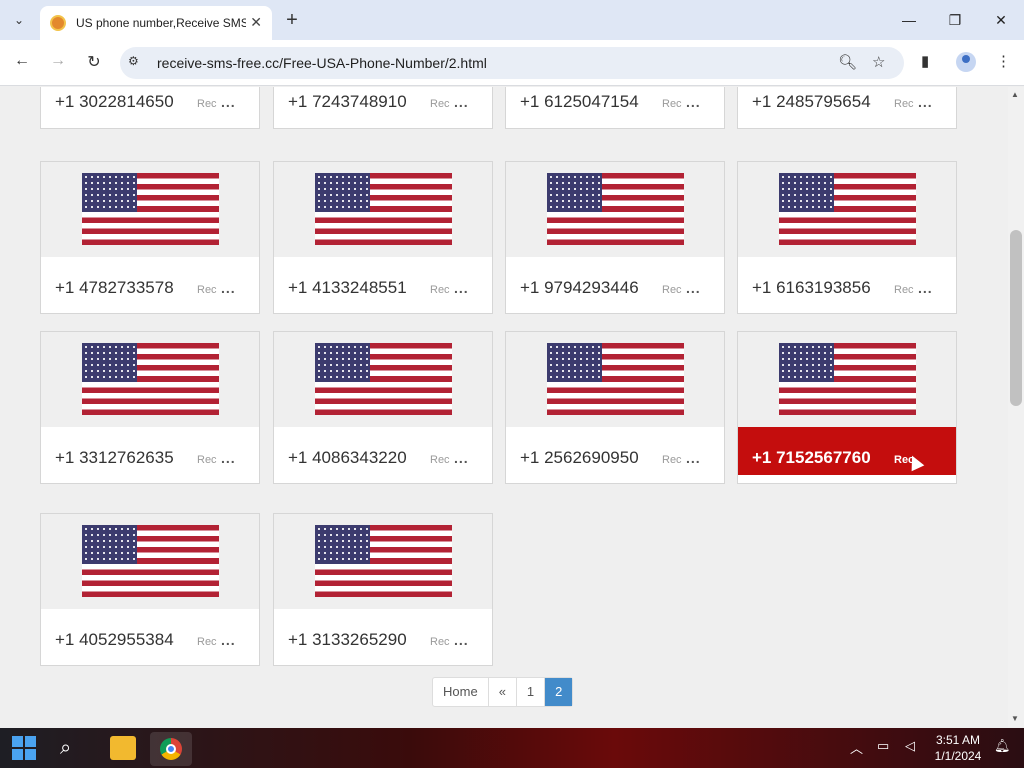 The image size is (1024, 768). I want to click on notification-bell-icon: 🔔︎, so click(1002, 746).